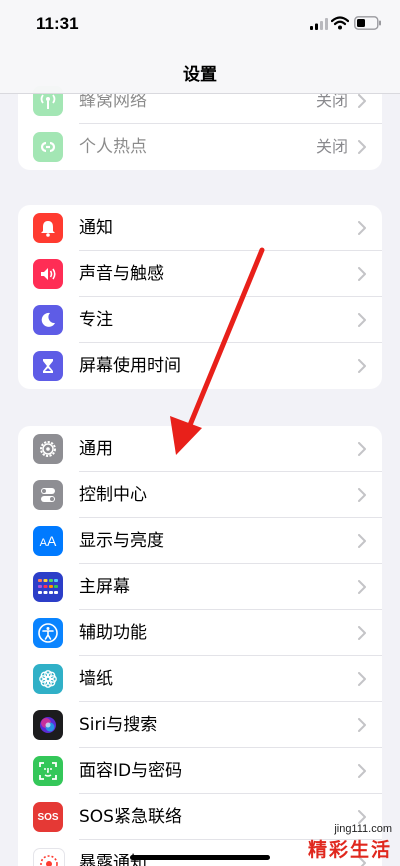 The image size is (400, 866). What do you see at coordinates (121, 274) in the screenshot?
I see `settings-row-label: 声音与触感` at bounding box center [121, 274].